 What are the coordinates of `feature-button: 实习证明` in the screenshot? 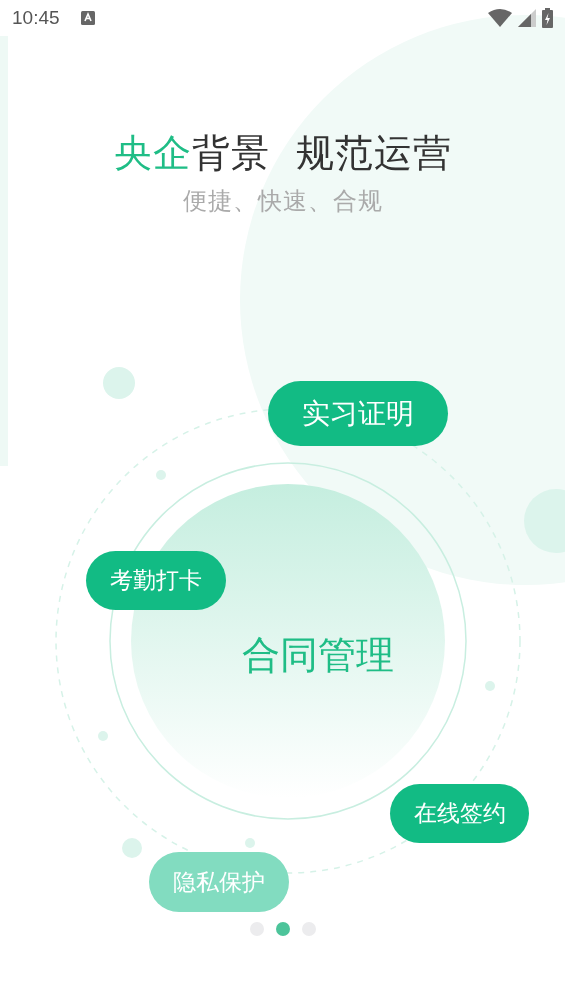 It's located at (358, 413).